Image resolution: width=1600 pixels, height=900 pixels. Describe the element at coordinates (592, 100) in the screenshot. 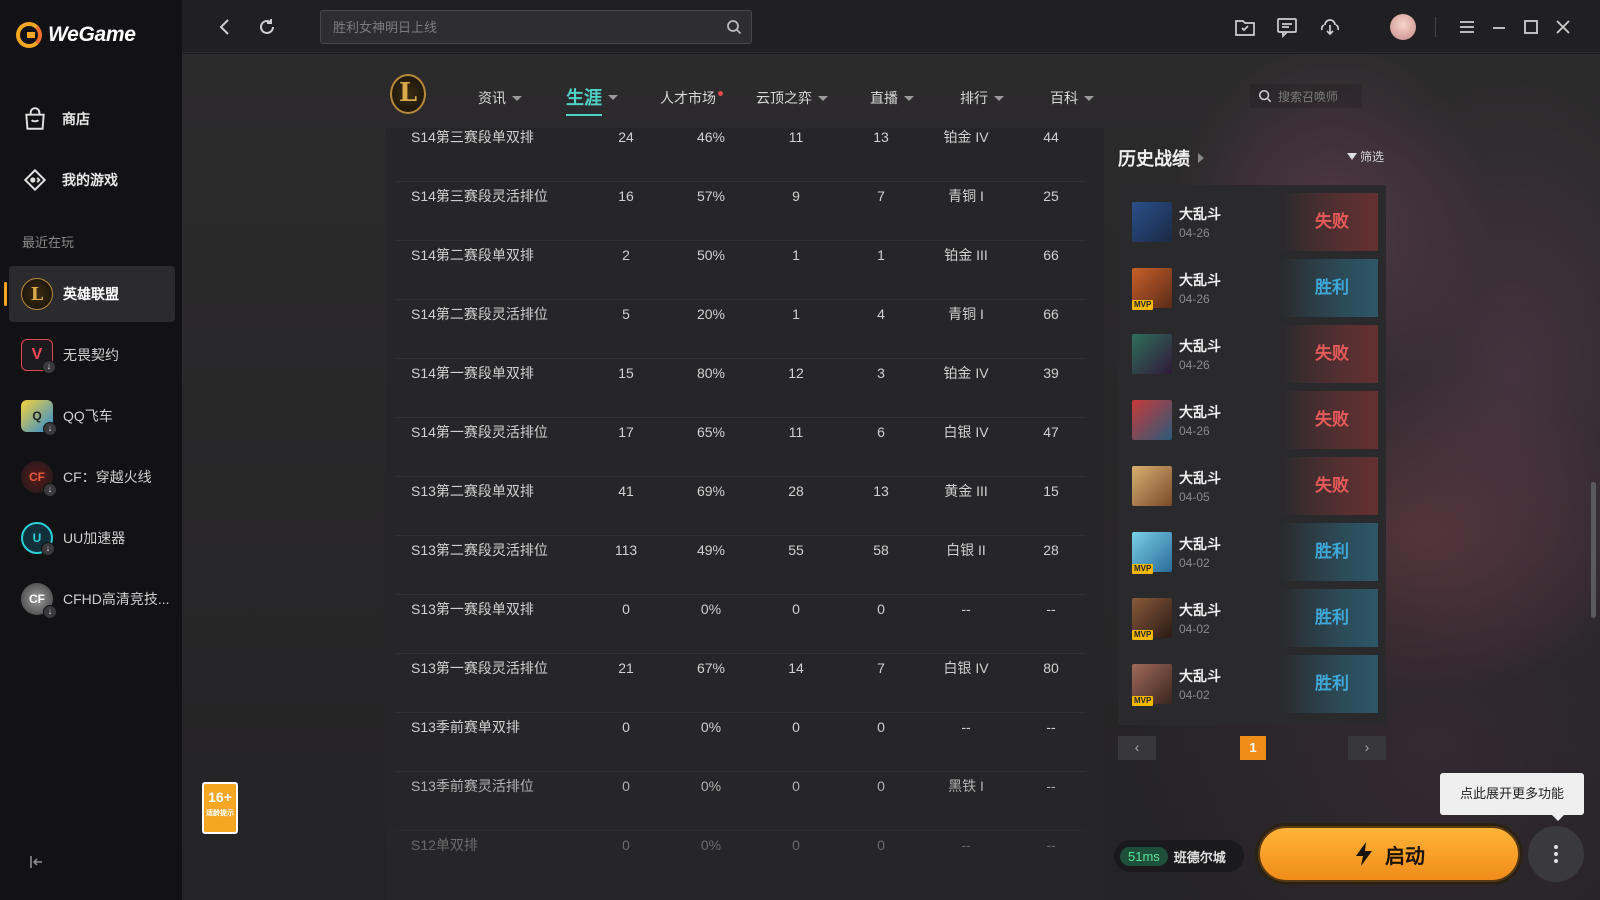

I see `tab-career: 生涯` at that location.